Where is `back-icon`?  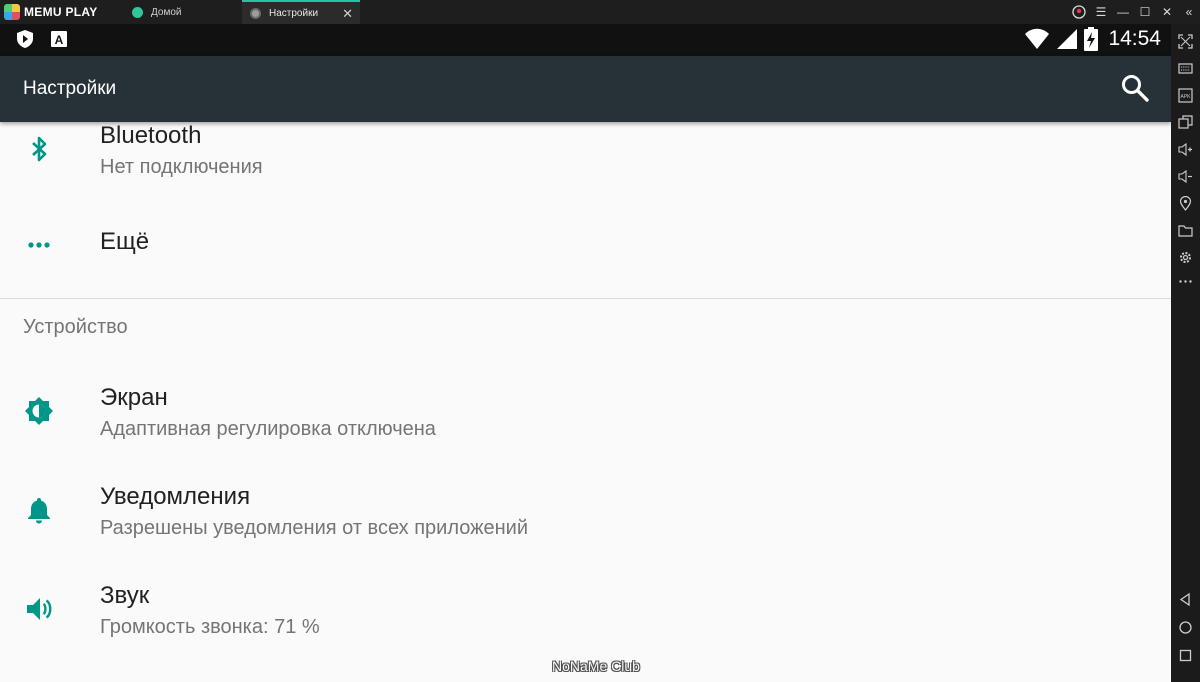 back-icon is located at coordinates (1185, 599).